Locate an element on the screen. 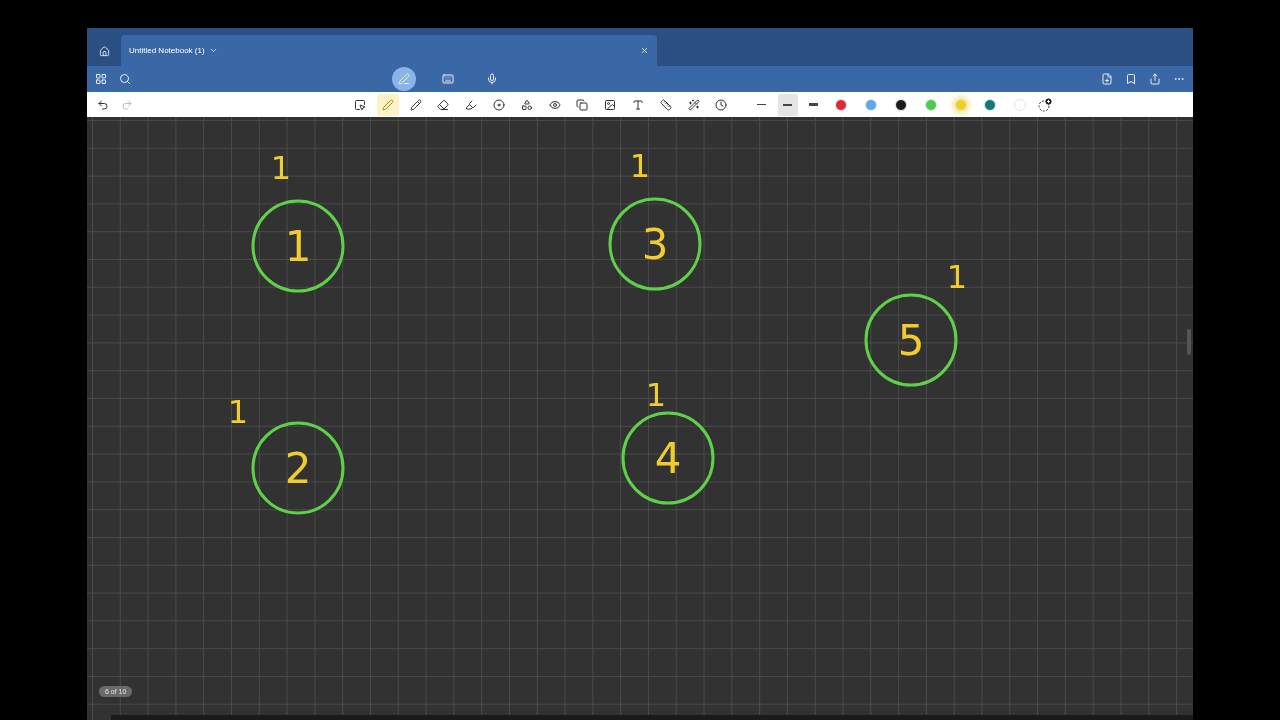  custom-color-icon is located at coordinates (1044, 104).